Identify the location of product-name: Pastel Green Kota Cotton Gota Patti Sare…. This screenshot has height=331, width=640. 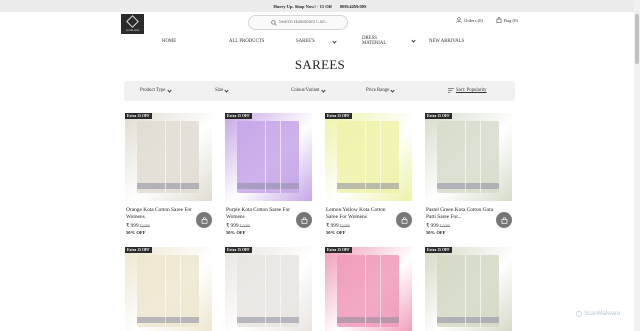
(460, 213).